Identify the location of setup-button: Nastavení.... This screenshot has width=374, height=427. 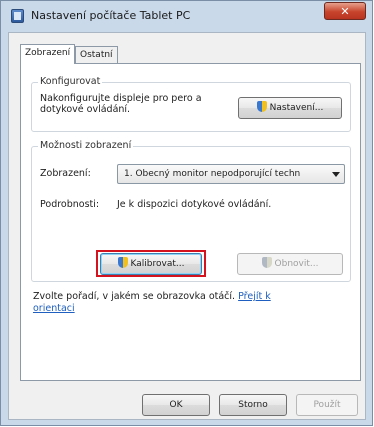
(290, 108).